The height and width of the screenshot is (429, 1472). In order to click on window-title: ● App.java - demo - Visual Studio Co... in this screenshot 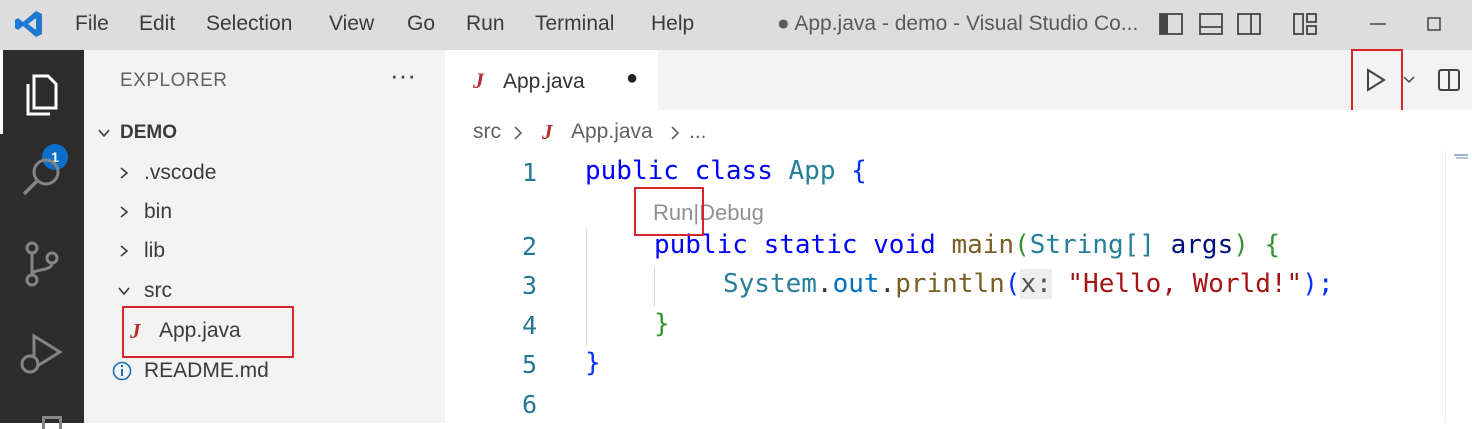, I will do `click(958, 23)`.